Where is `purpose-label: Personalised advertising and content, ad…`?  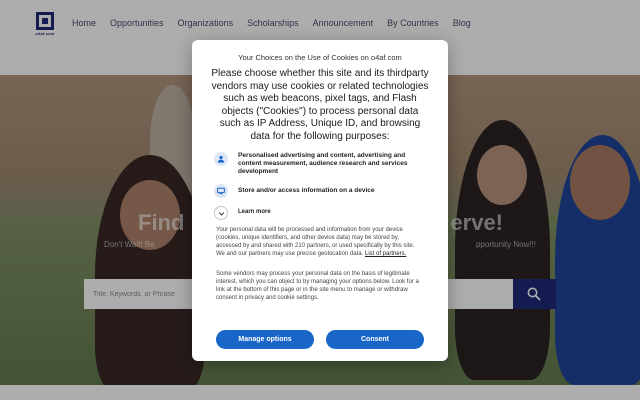
purpose-label: Personalised advertising and content, ad… is located at coordinates (323, 163).